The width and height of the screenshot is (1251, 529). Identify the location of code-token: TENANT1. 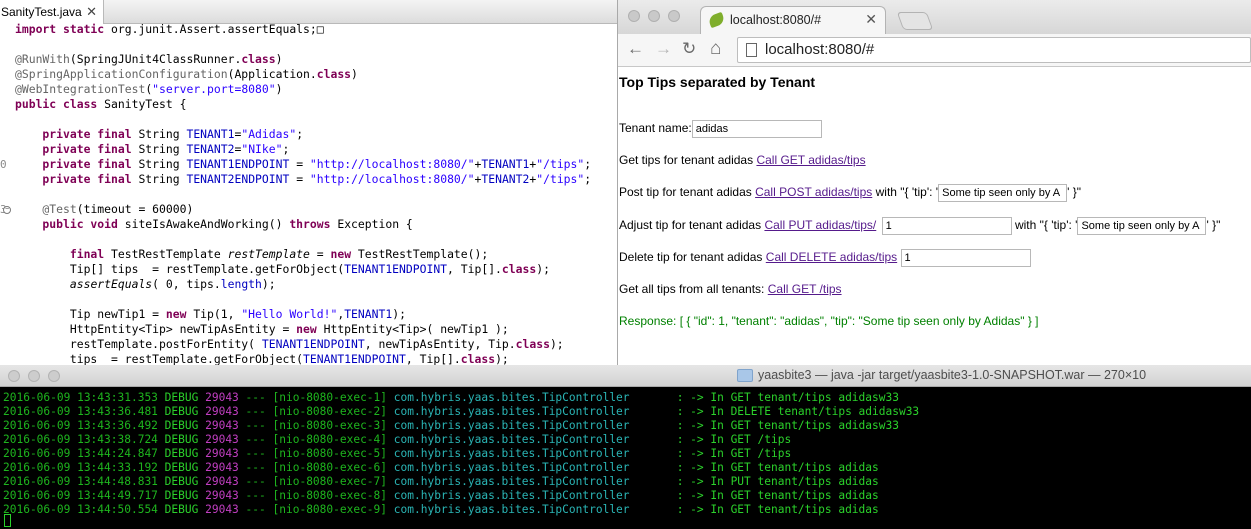
(210, 134).